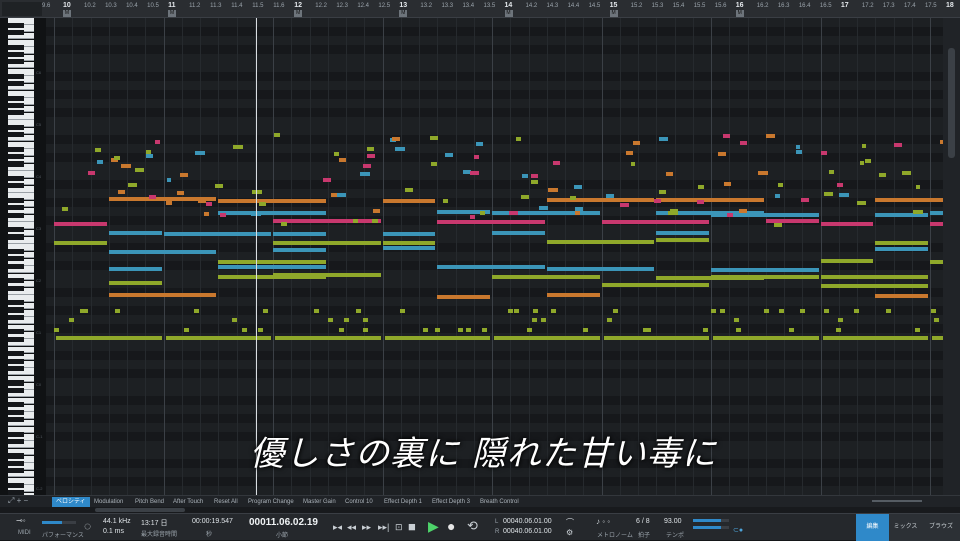 The height and width of the screenshot is (541, 960). Describe the element at coordinates (403, 502) in the screenshot. I see `controller-tab: Effect Depth 1` at that location.